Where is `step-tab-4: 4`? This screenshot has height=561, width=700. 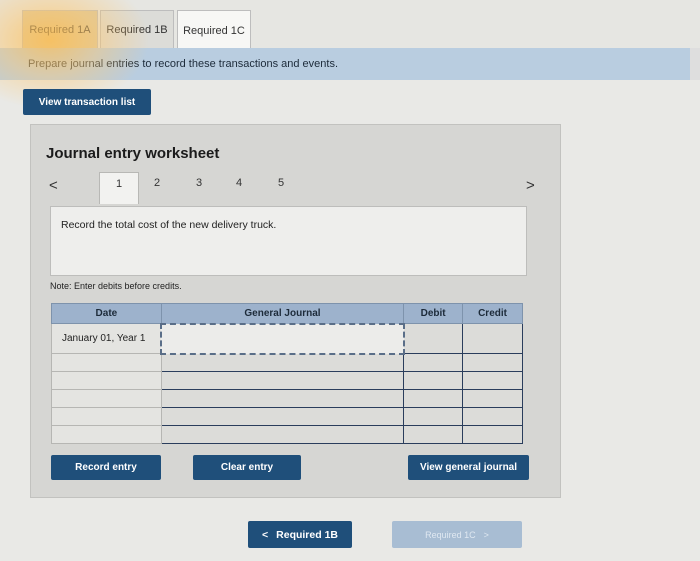
step-tab-4: 4 is located at coordinates (239, 183).